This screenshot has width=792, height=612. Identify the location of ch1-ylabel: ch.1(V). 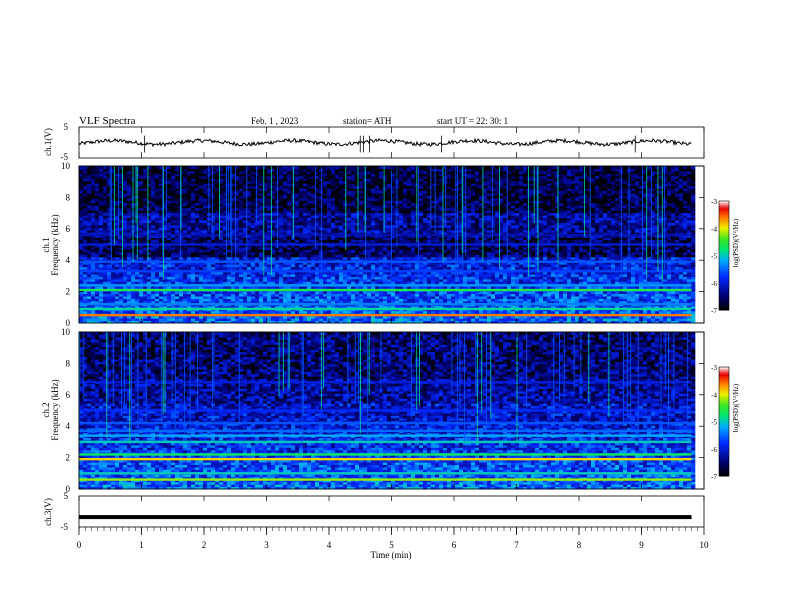
(48, 142).